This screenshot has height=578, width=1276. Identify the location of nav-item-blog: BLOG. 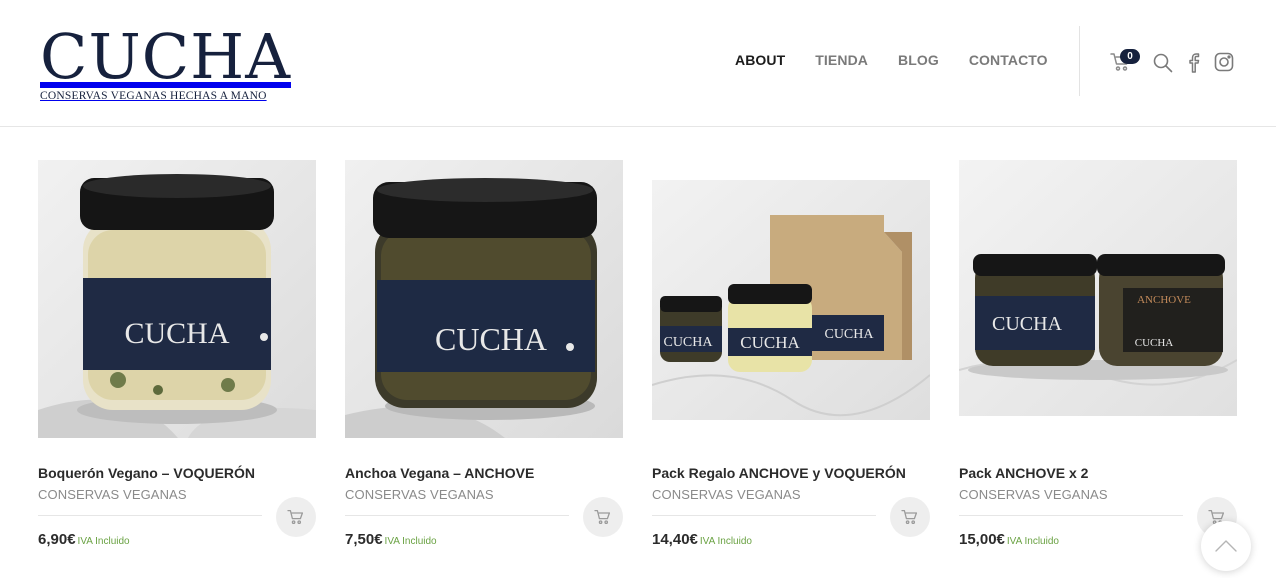
(918, 60).